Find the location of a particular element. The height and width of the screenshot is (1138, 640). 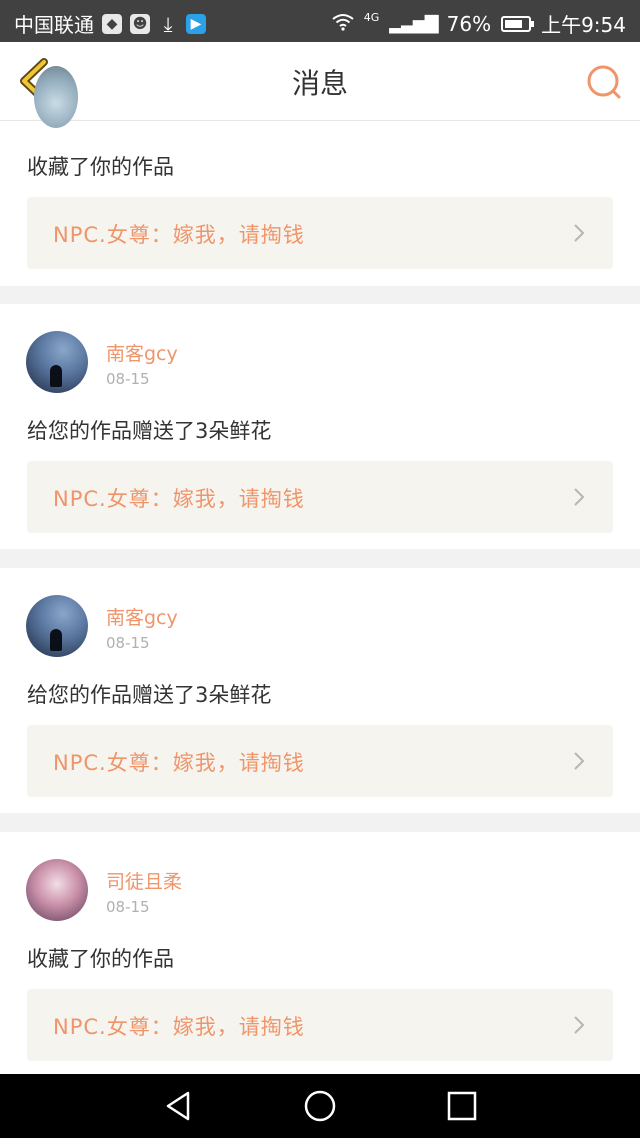

network-type: 4G is located at coordinates (371, 17).